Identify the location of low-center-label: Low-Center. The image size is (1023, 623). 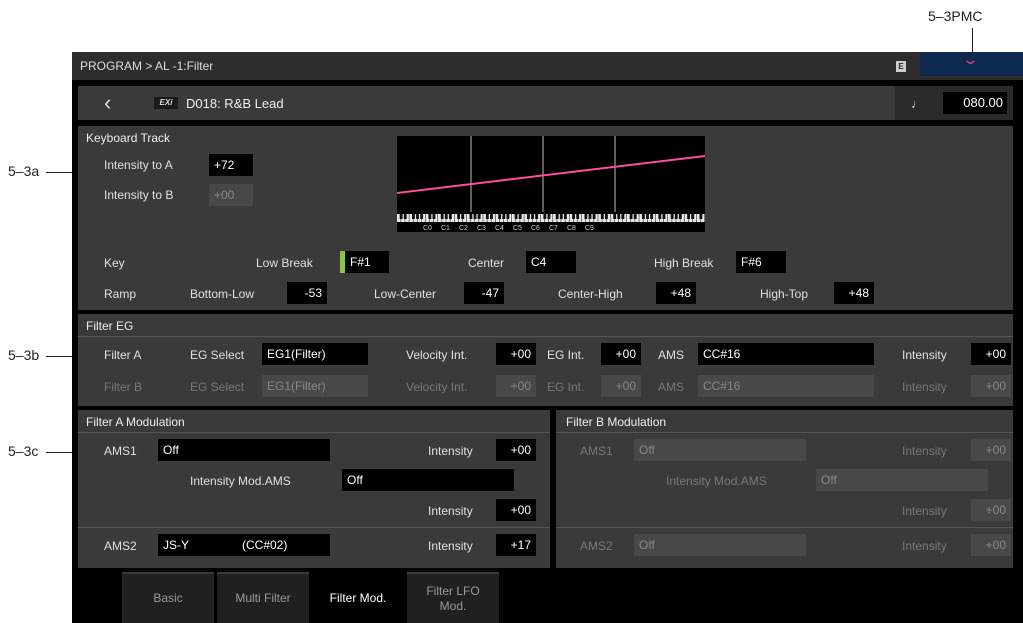
(405, 294).